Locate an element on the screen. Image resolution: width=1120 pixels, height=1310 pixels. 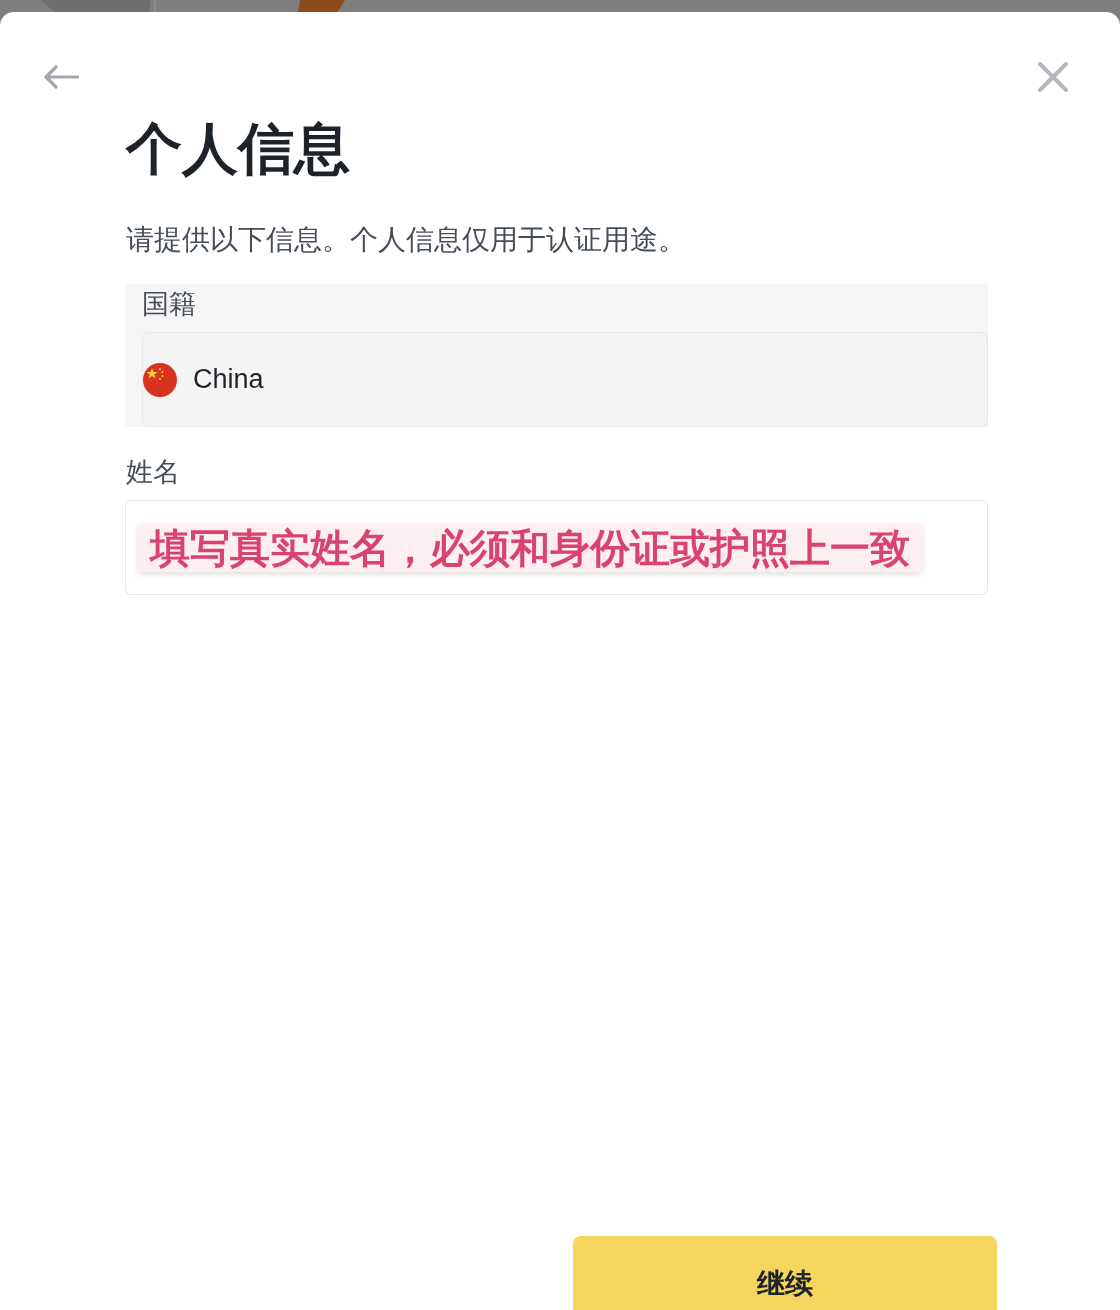
annotation-note: 填写真实姓名，必须和身份证或护照上一致 is located at coordinates (530, 547).